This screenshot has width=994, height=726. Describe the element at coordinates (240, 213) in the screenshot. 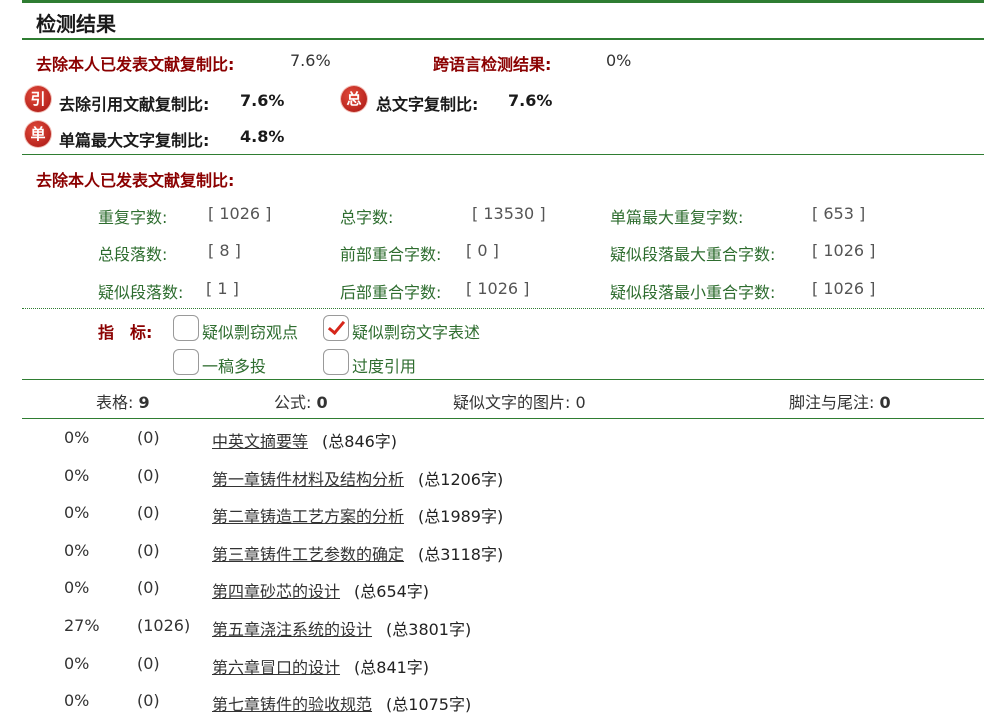

I see `repeat-chars-value: [ 1026 ]` at that location.